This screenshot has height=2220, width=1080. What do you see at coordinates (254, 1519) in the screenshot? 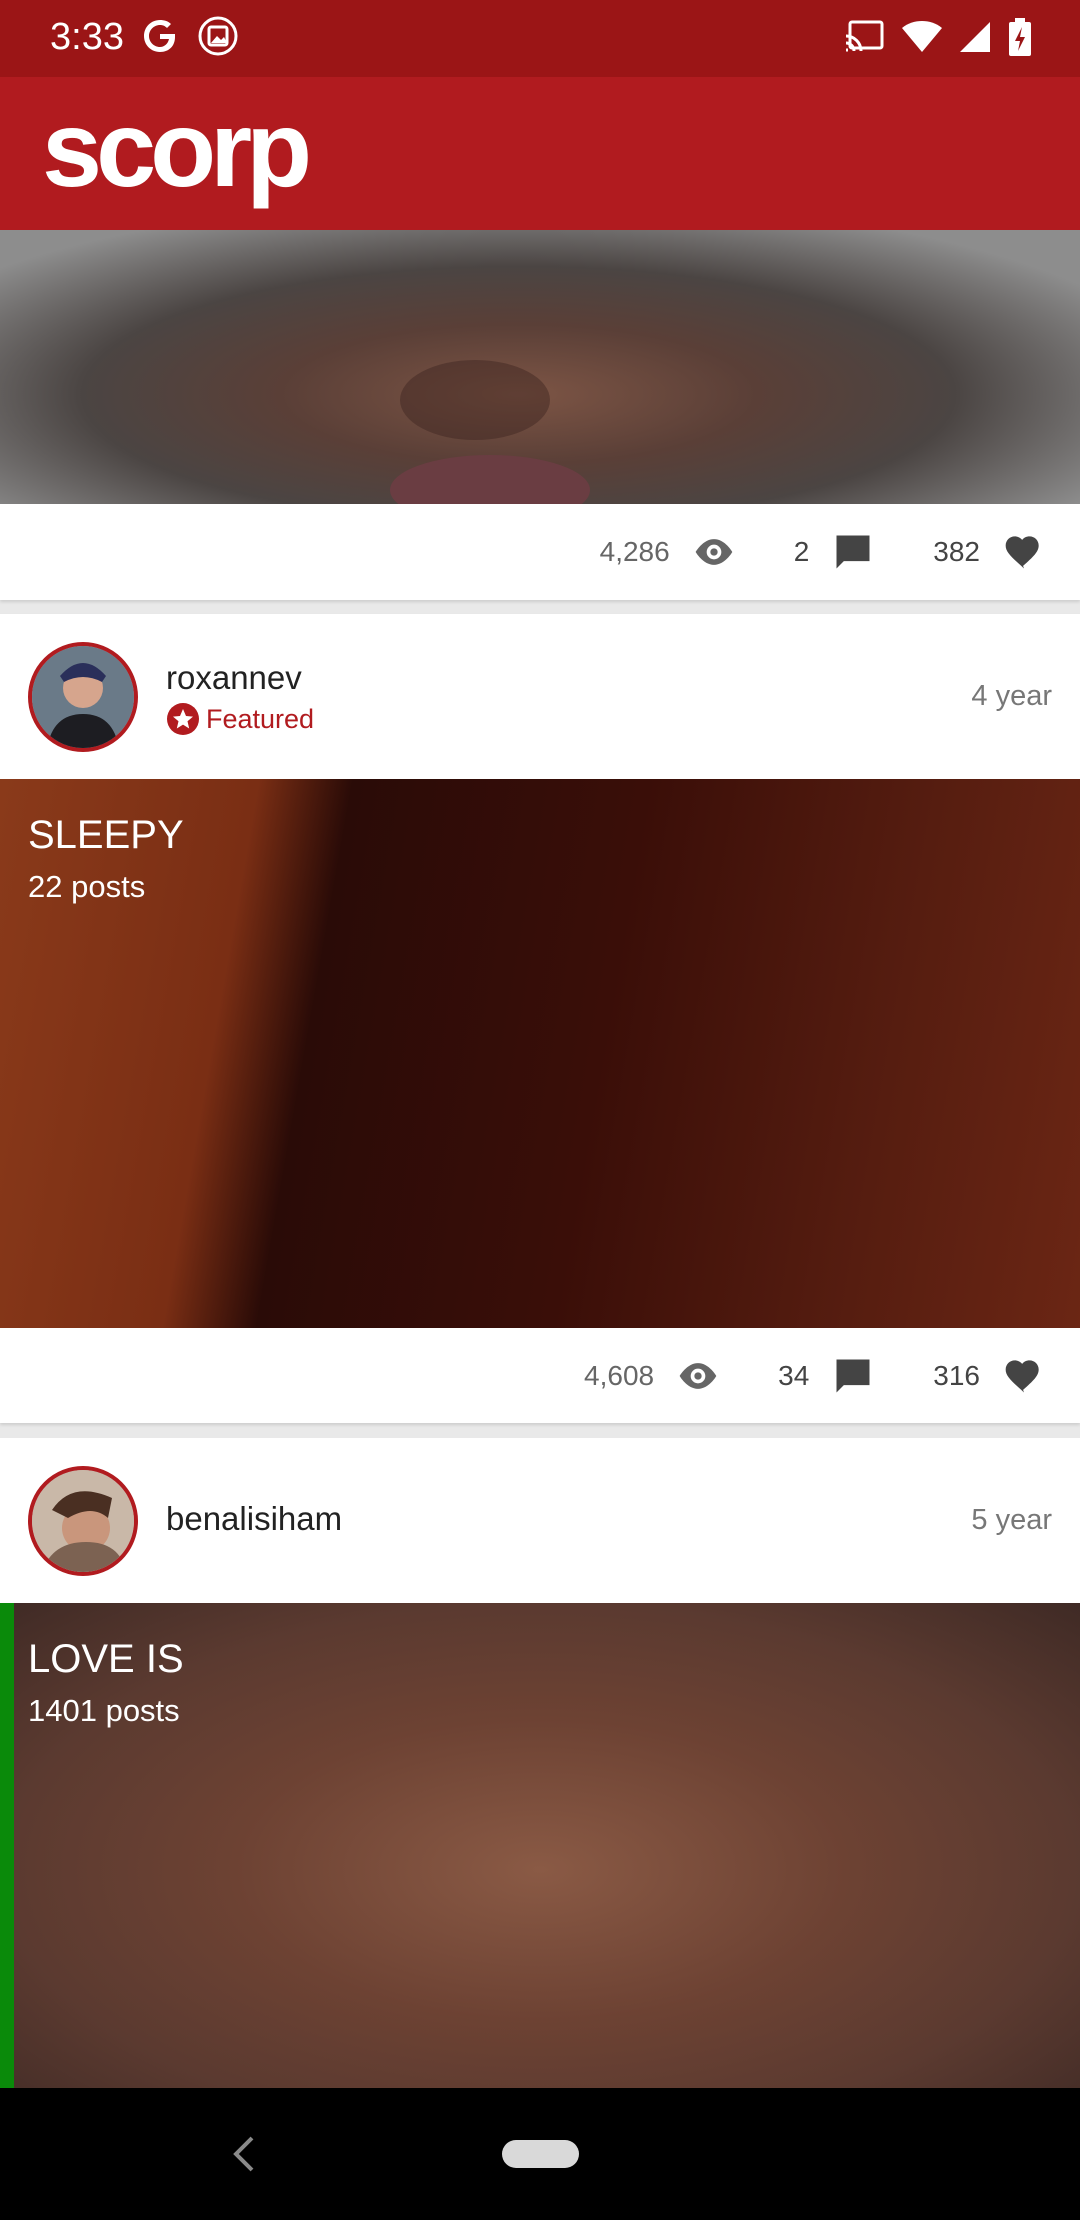
I see `username: benalisiham` at bounding box center [254, 1519].